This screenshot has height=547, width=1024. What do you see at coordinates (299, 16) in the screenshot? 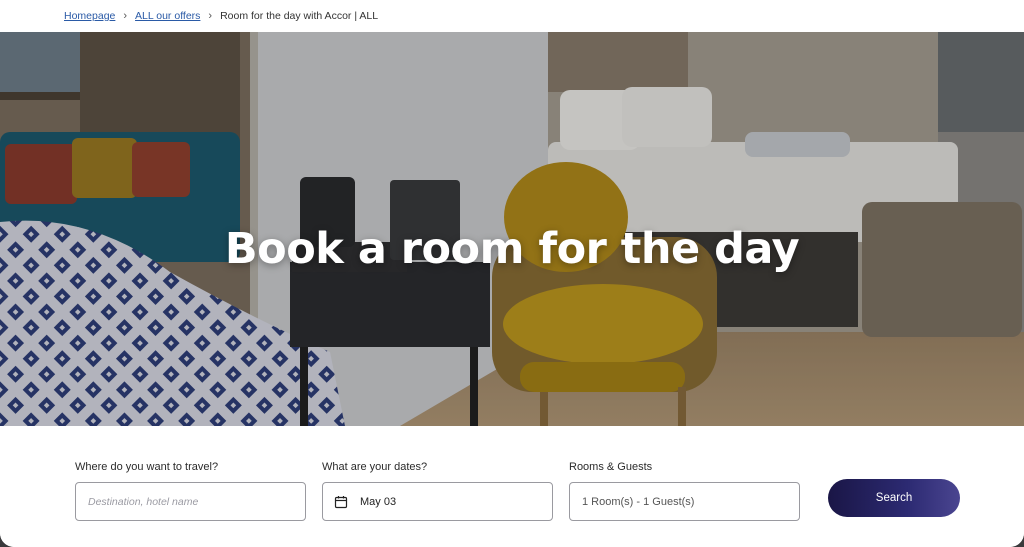
I see `breadcrumb-current: Room for the day with Accor | ALL` at bounding box center [299, 16].